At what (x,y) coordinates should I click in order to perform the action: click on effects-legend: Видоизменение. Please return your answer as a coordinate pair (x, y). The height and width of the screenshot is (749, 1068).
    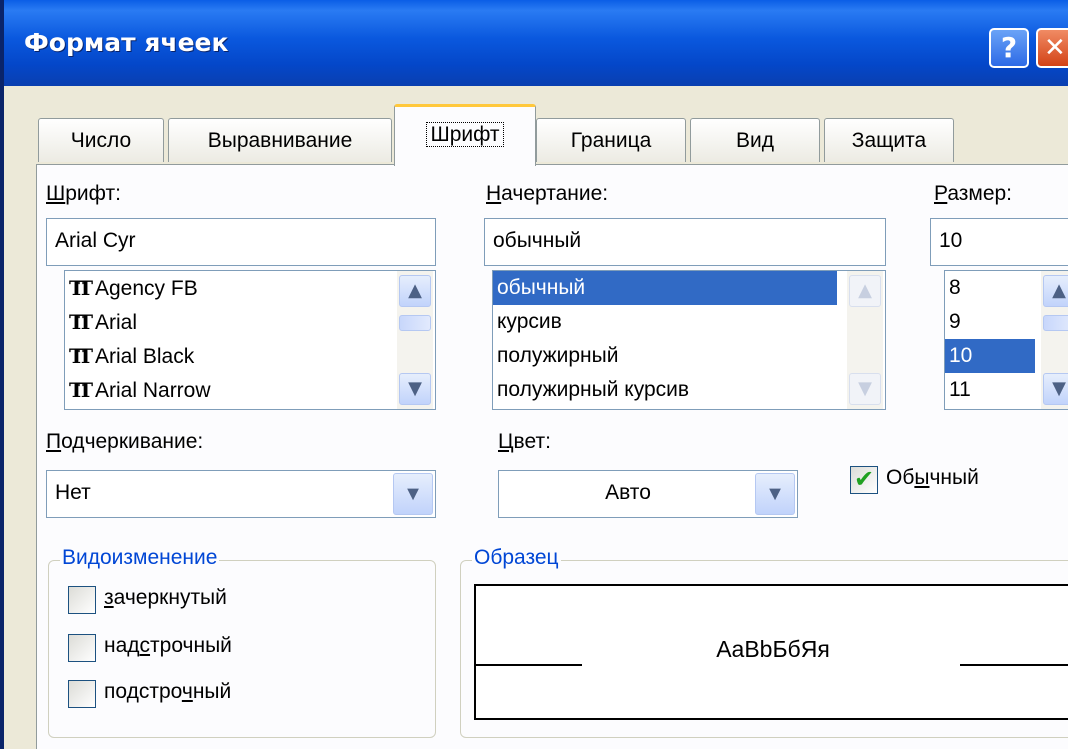
    Looking at the image, I should click on (140, 558).